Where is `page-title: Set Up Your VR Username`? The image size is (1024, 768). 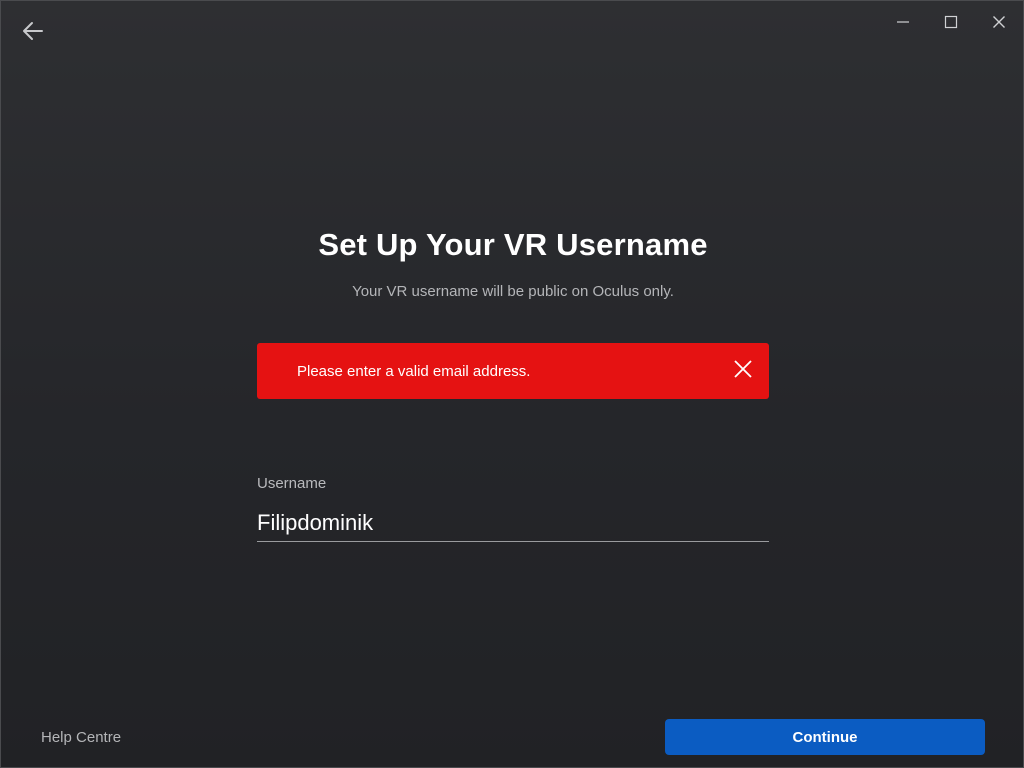 page-title: Set Up Your VR Username is located at coordinates (513, 244).